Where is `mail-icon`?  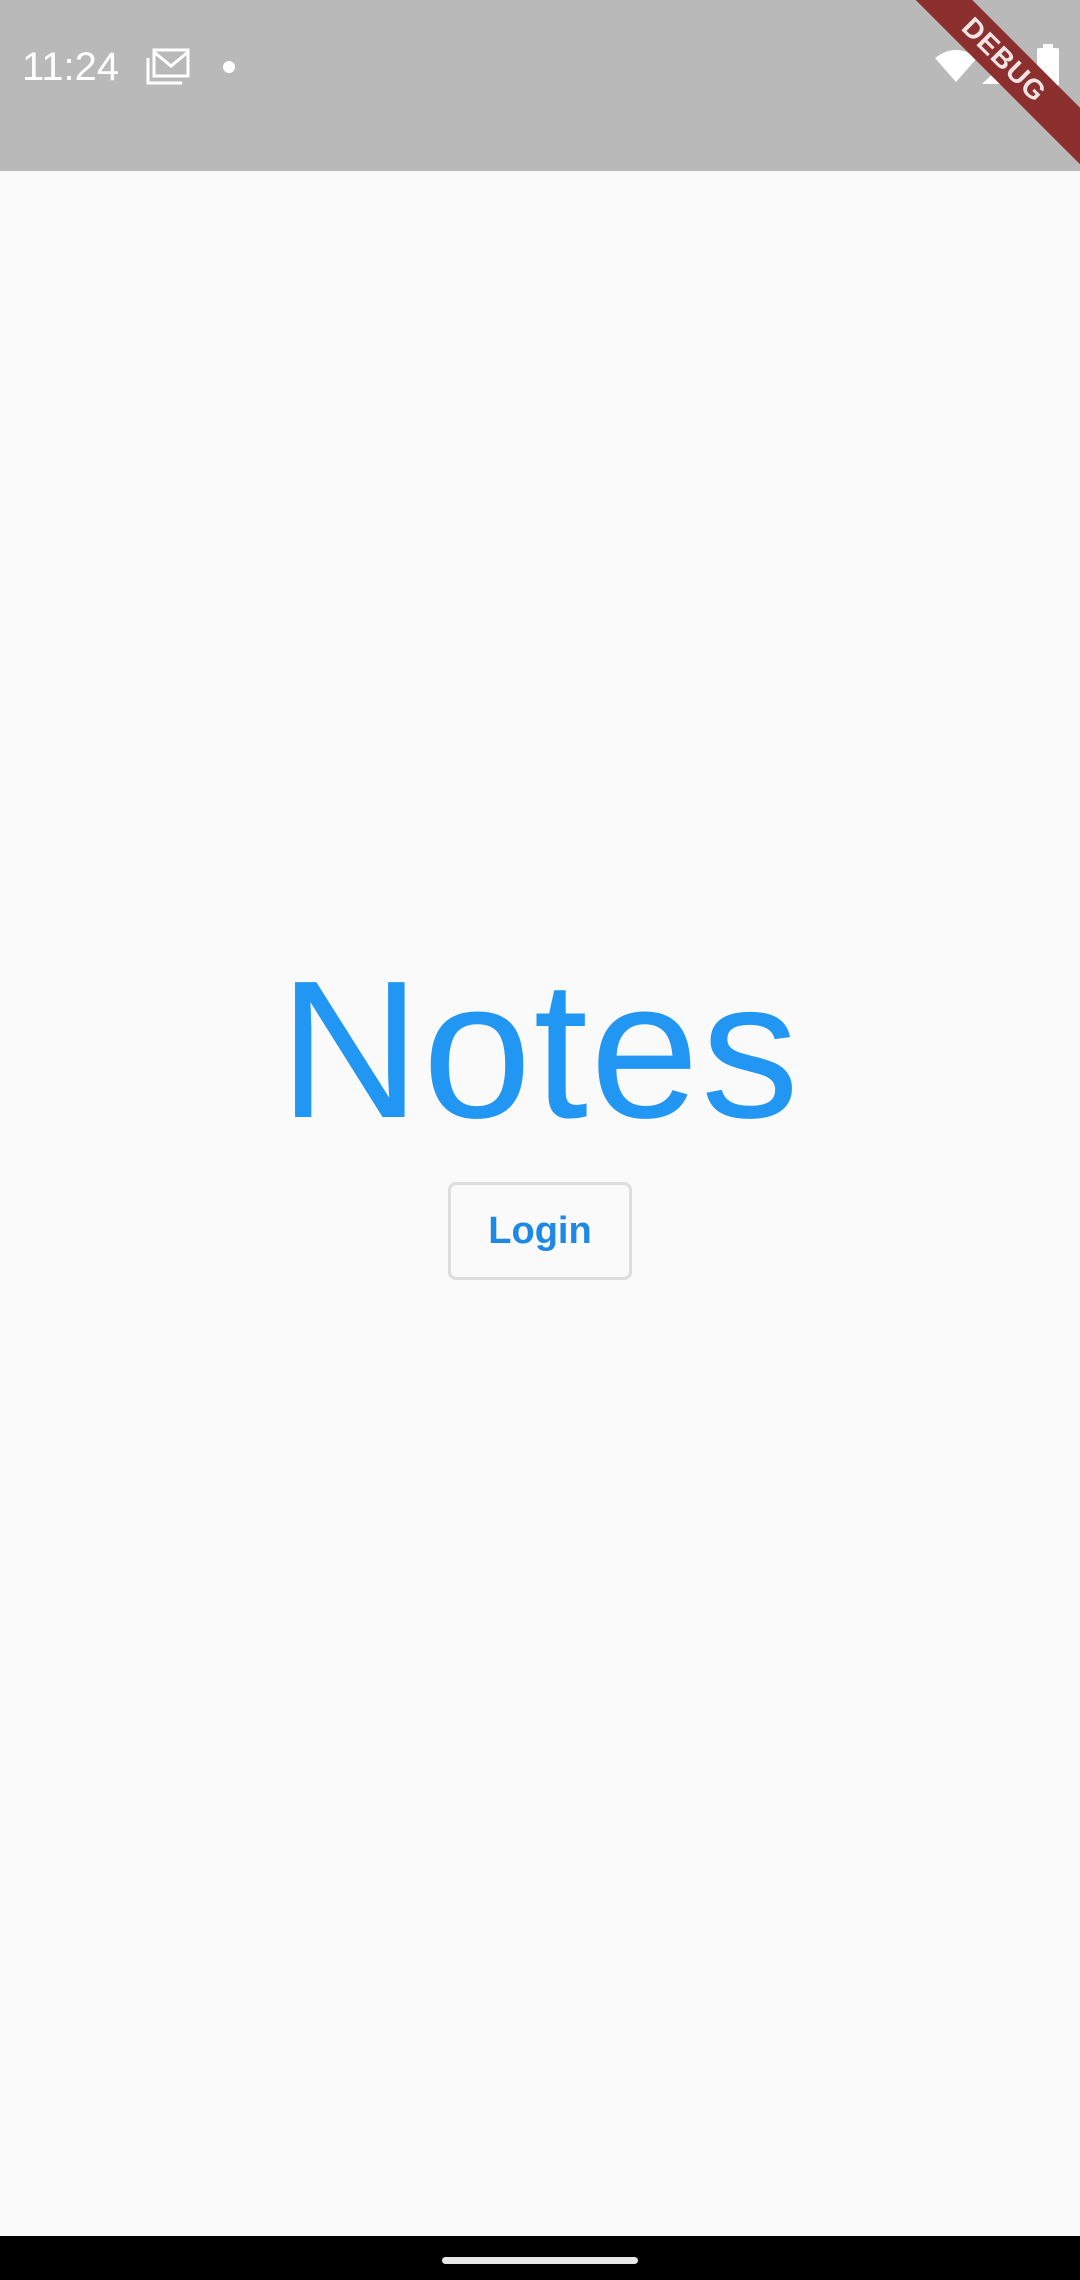 mail-icon is located at coordinates (168, 66).